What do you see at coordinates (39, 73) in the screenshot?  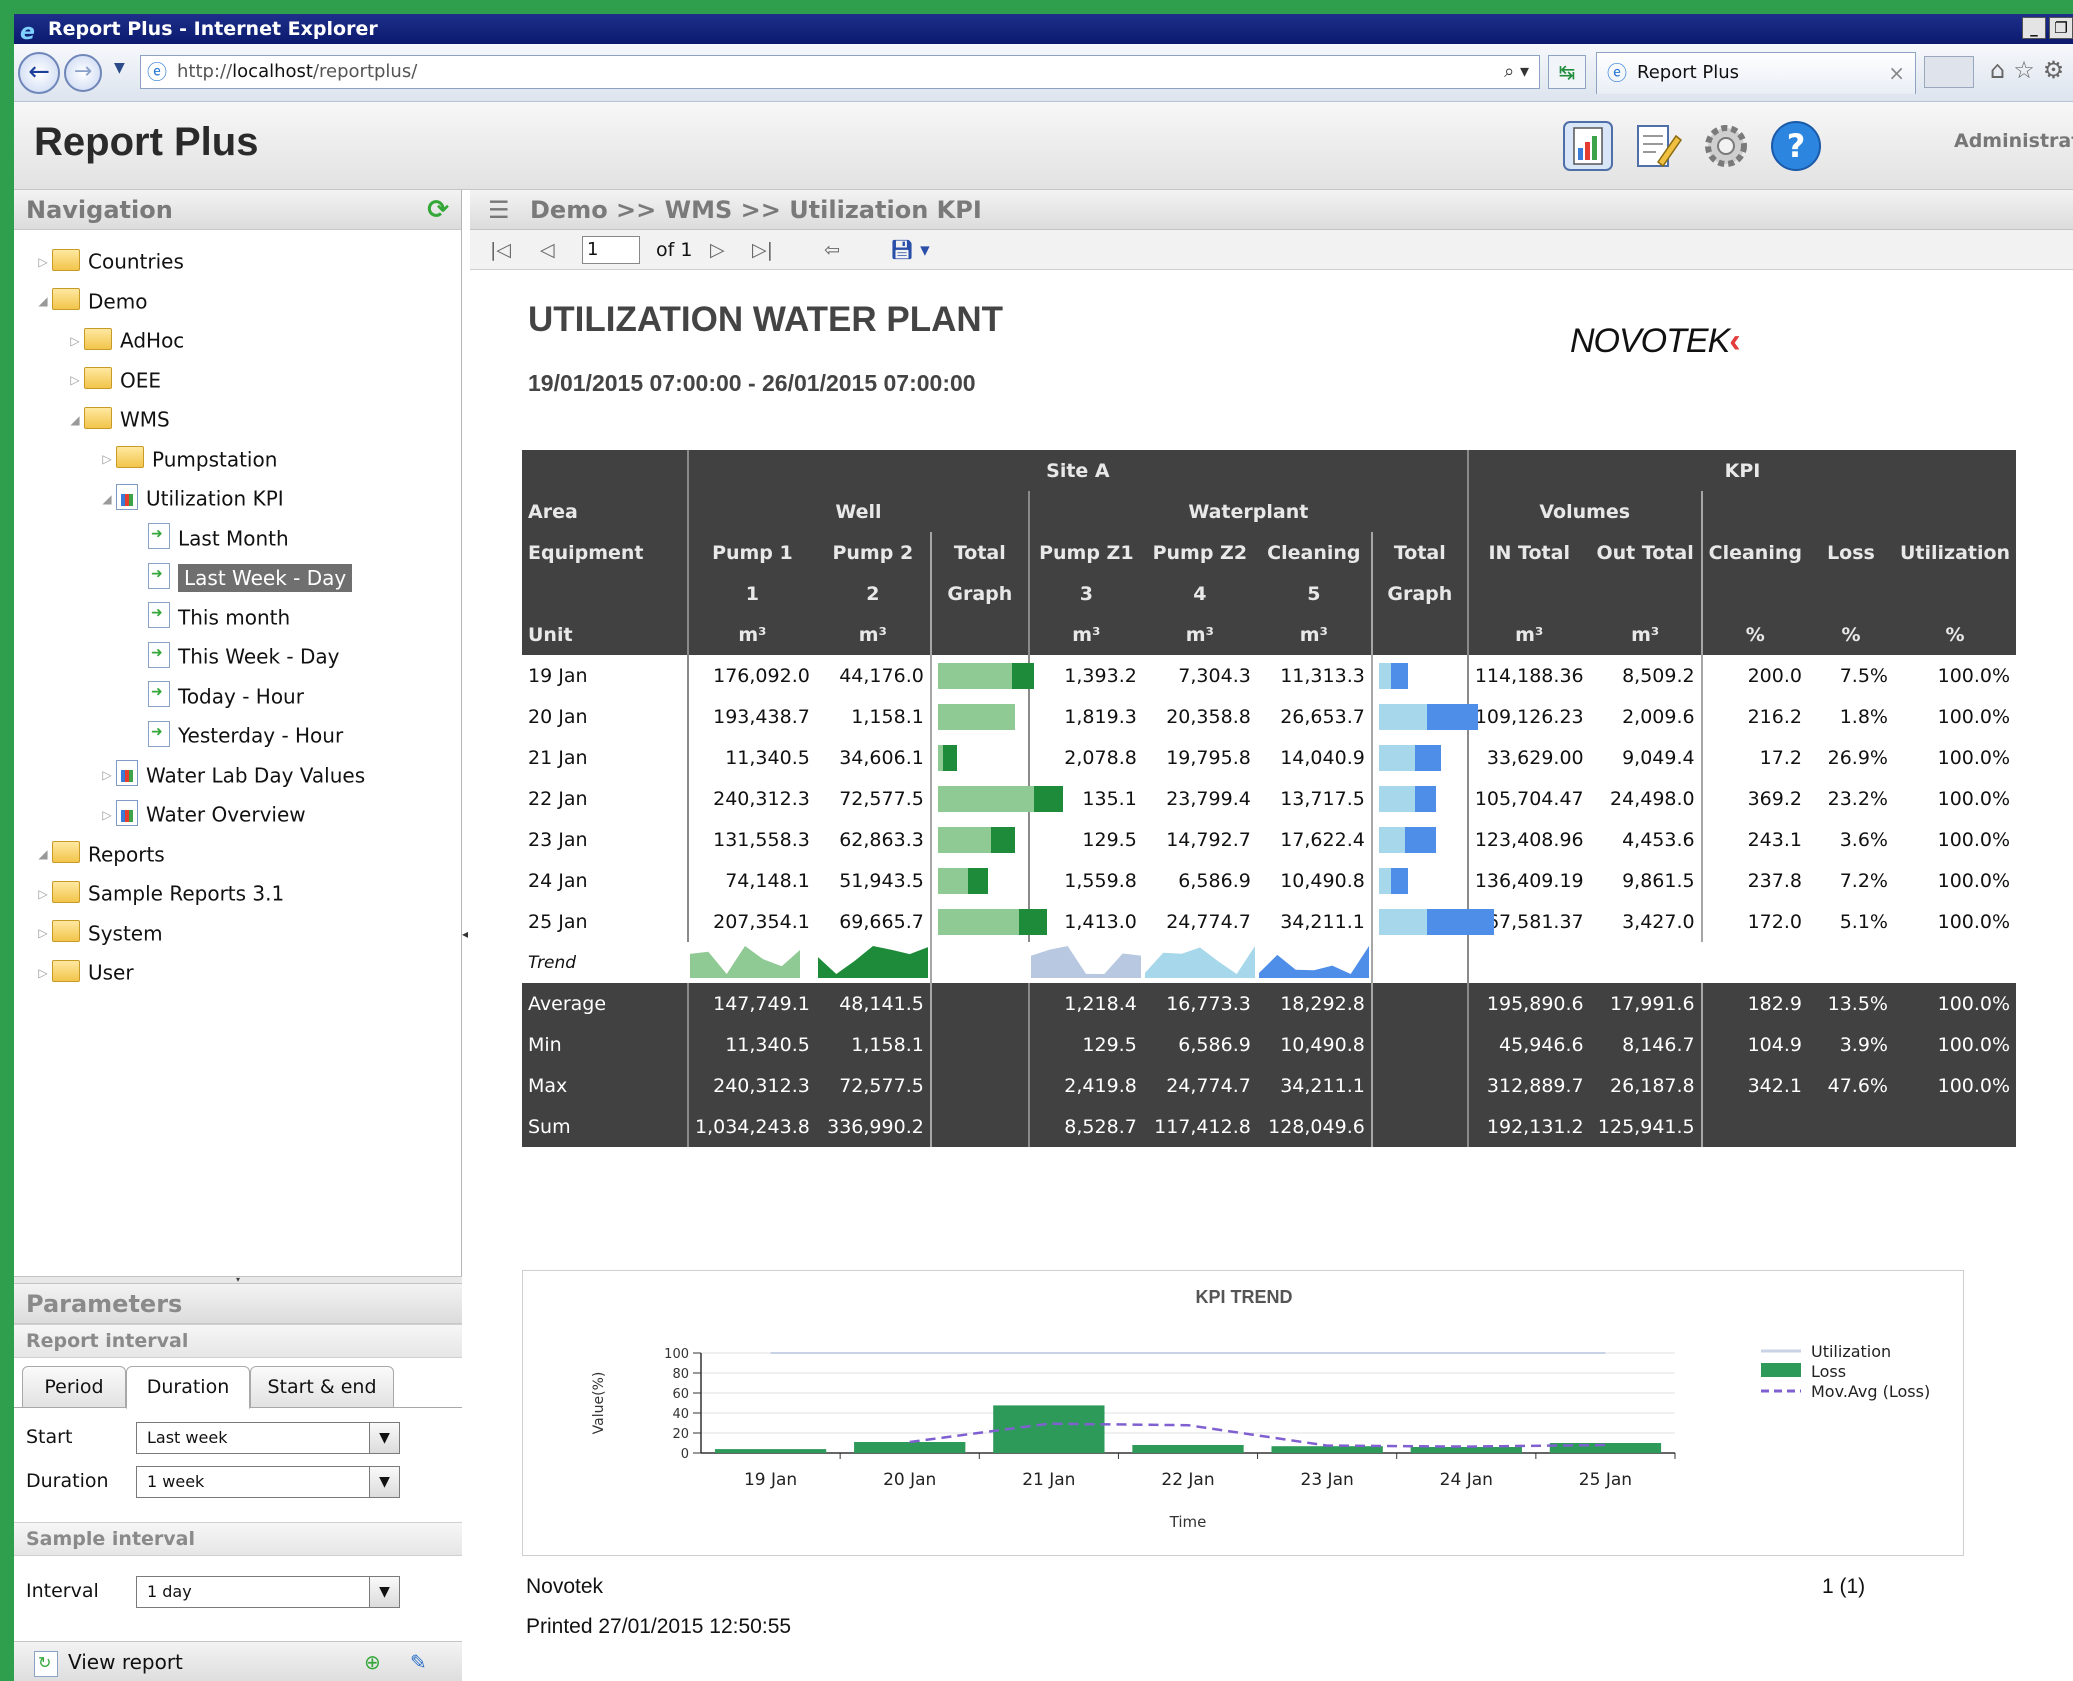 I see `back-button: ←` at bounding box center [39, 73].